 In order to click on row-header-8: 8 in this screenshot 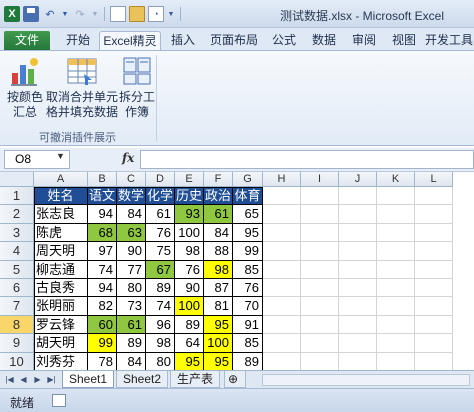, I will do `click(17, 325)`.